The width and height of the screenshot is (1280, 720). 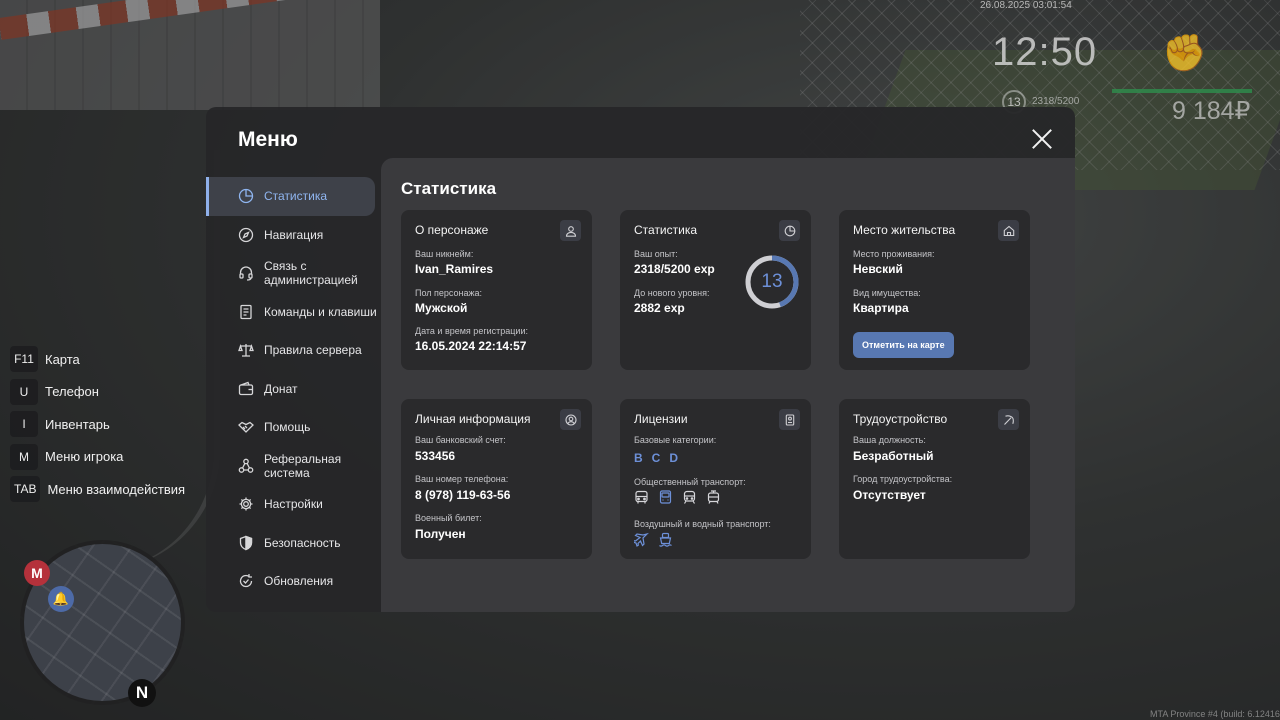 I want to click on keybind-interaction-menu: TAB Меню взаимодействия, so click(x=97, y=489).